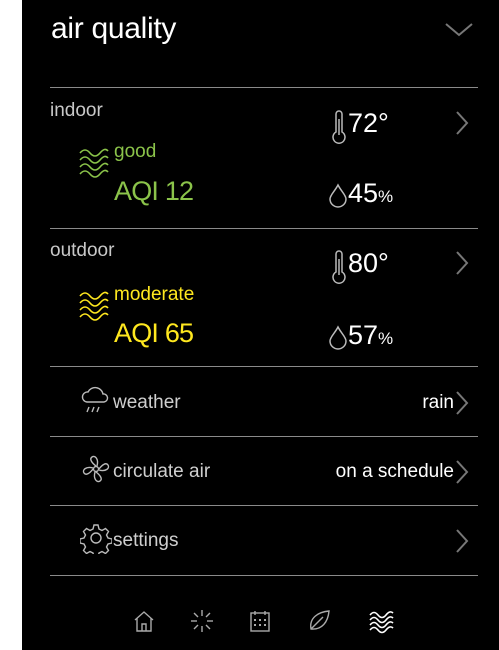 The image size is (499, 650). Describe the element at coordinates (202, 621) in the screenshot. I see `fan-sparkle-icon` at that location.